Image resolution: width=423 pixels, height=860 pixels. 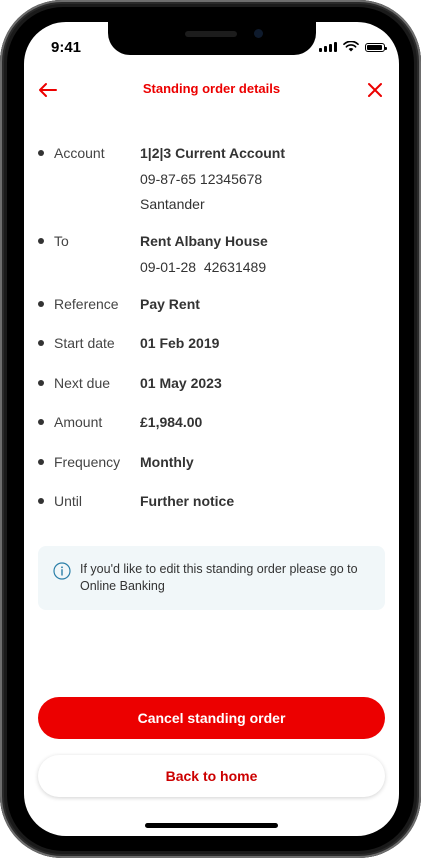 I want to click on detail-value: Monthly, so click(x=167, y=462).